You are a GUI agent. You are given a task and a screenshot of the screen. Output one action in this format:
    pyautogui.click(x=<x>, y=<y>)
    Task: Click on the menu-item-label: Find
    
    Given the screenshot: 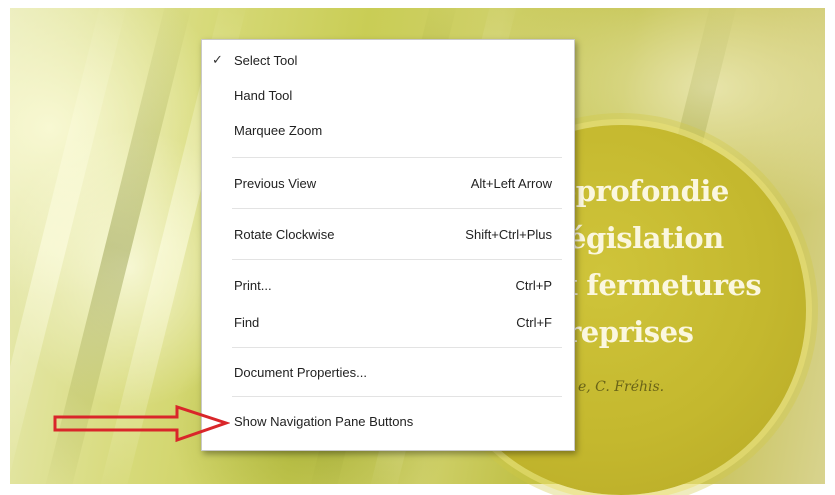 What is the action you would take?
    pyautogui.click(x=247, y=322)
    